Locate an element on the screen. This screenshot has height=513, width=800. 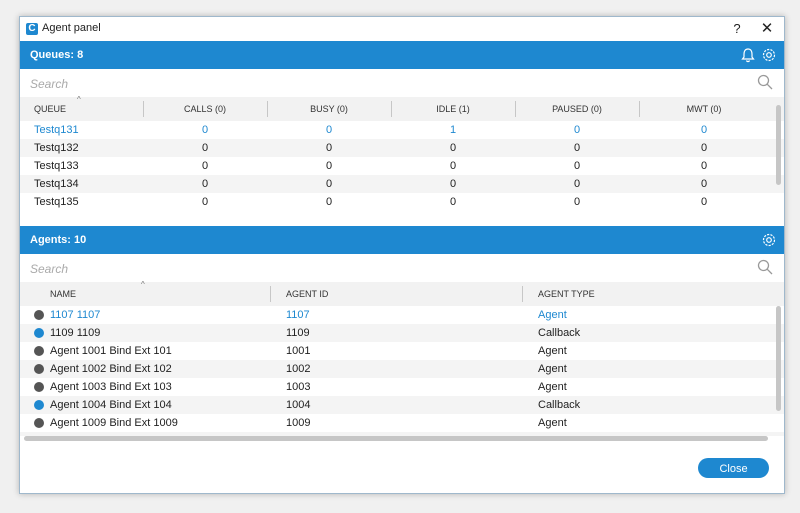
table-row: Testq133 0 0 0 0 0 is located at coordinates (402, 166).